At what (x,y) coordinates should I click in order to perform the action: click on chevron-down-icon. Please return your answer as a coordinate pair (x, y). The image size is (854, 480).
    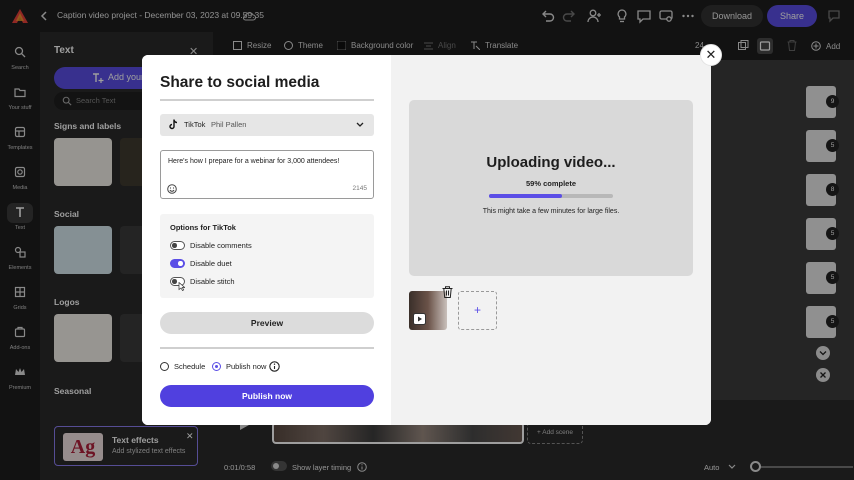
    Looking at the image, I should click on (360, 124).